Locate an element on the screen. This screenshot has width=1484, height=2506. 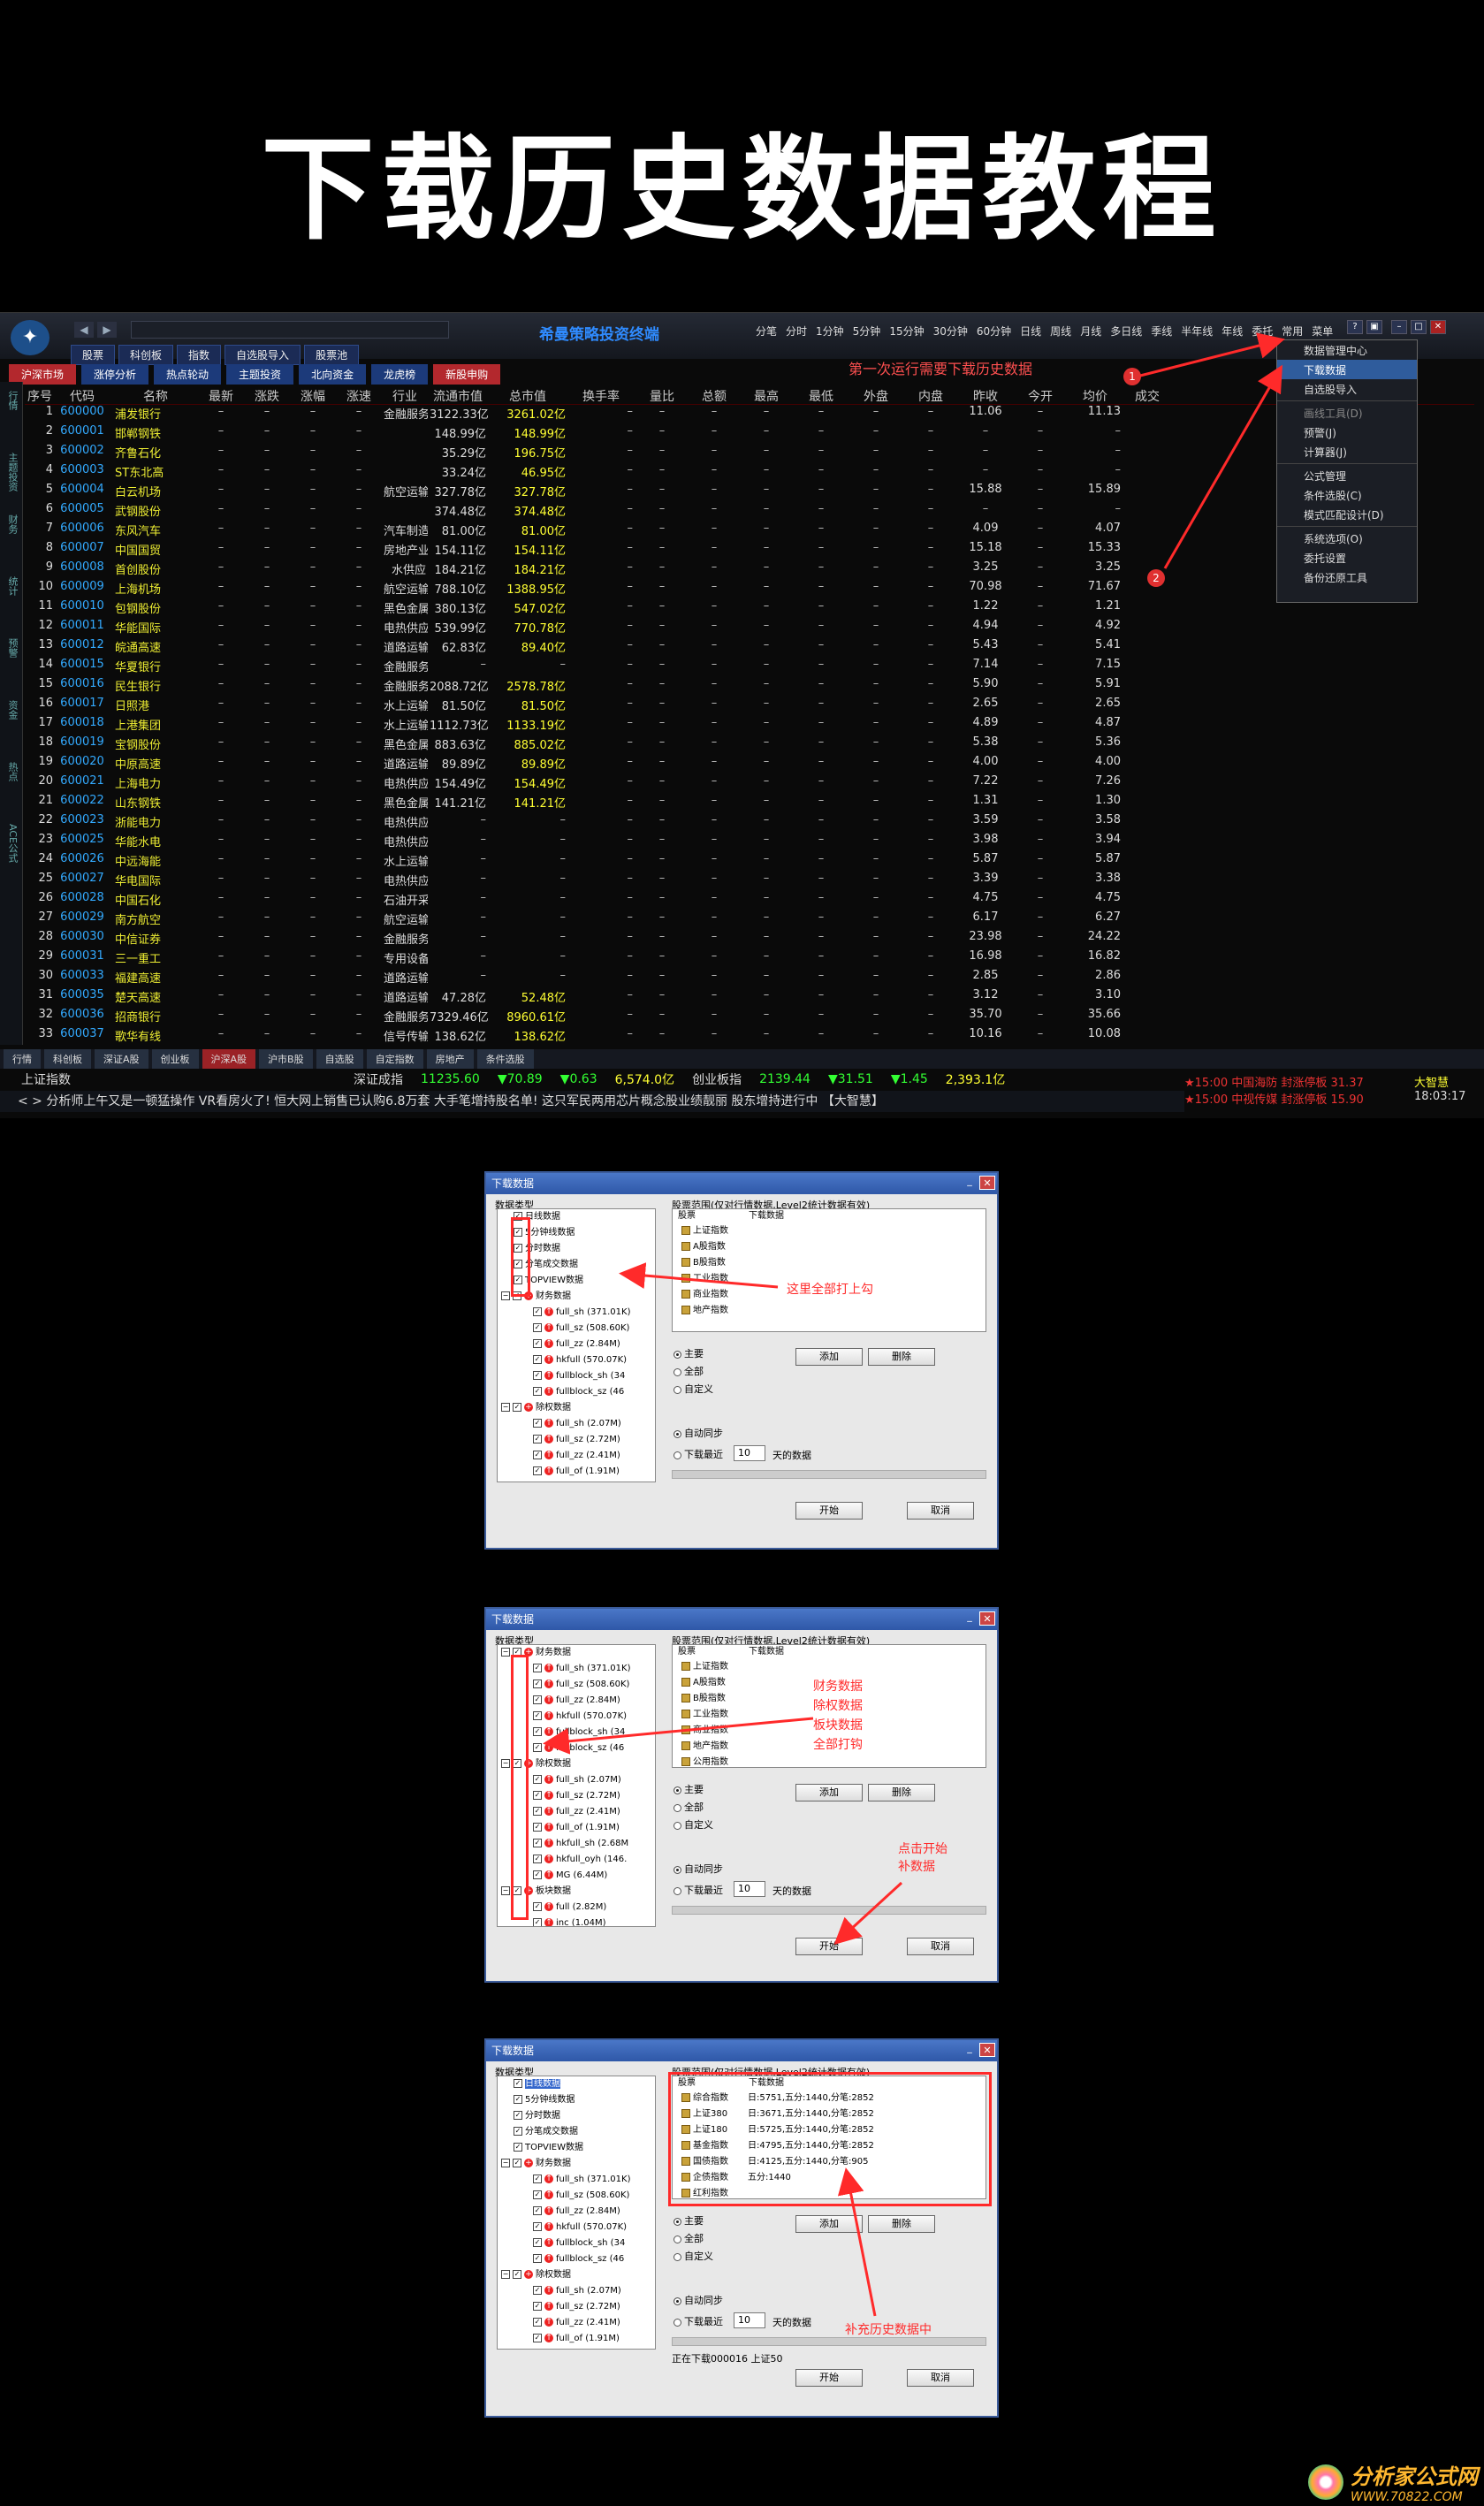
delete-button: 删除 is located at coordinates (901, 2224).